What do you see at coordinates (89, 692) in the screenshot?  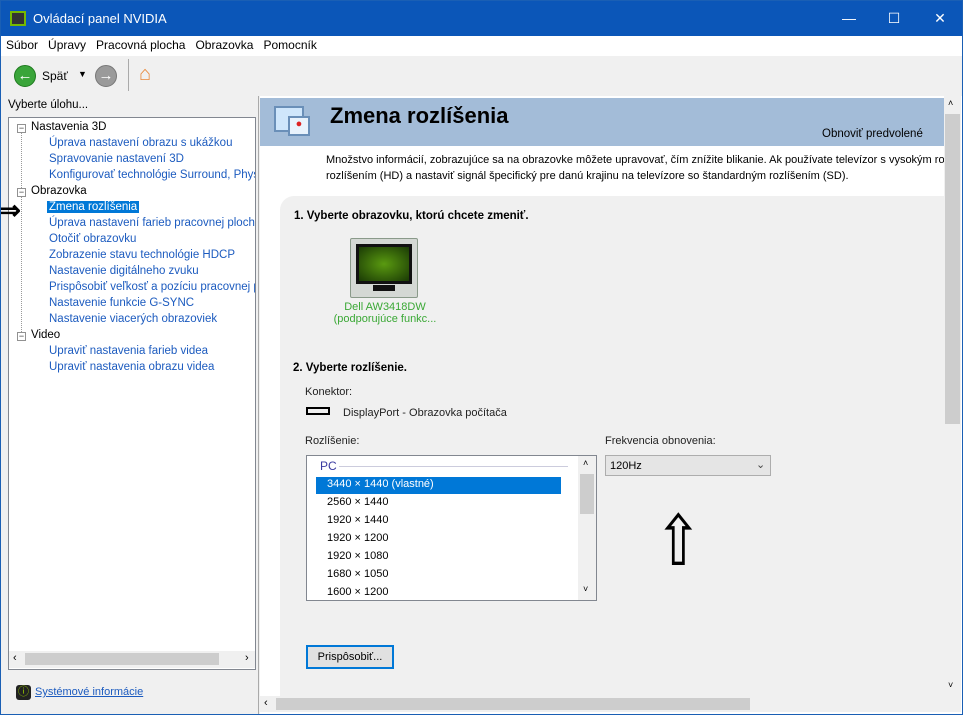 I see `system-info-link: Systémové informácie` at bounding box center [89, 692].